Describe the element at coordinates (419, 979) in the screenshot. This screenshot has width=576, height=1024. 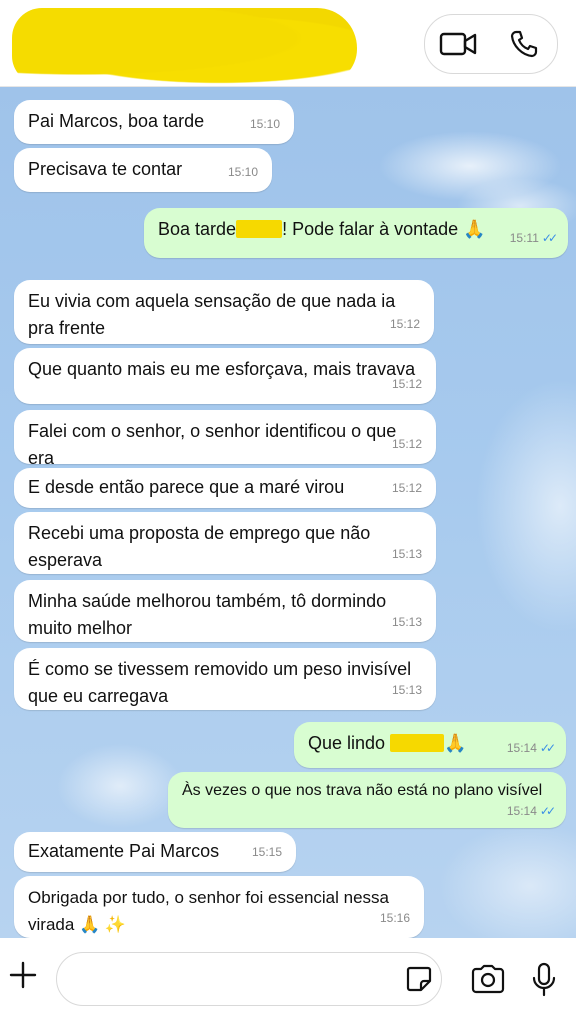
I see `sticker-icon` at that location.